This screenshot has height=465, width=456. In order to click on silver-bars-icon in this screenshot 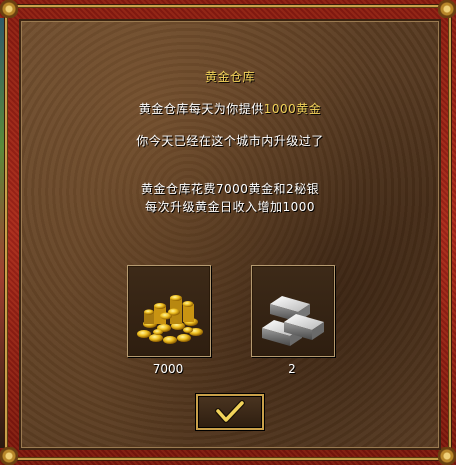, I will do `click(293, 321)`.